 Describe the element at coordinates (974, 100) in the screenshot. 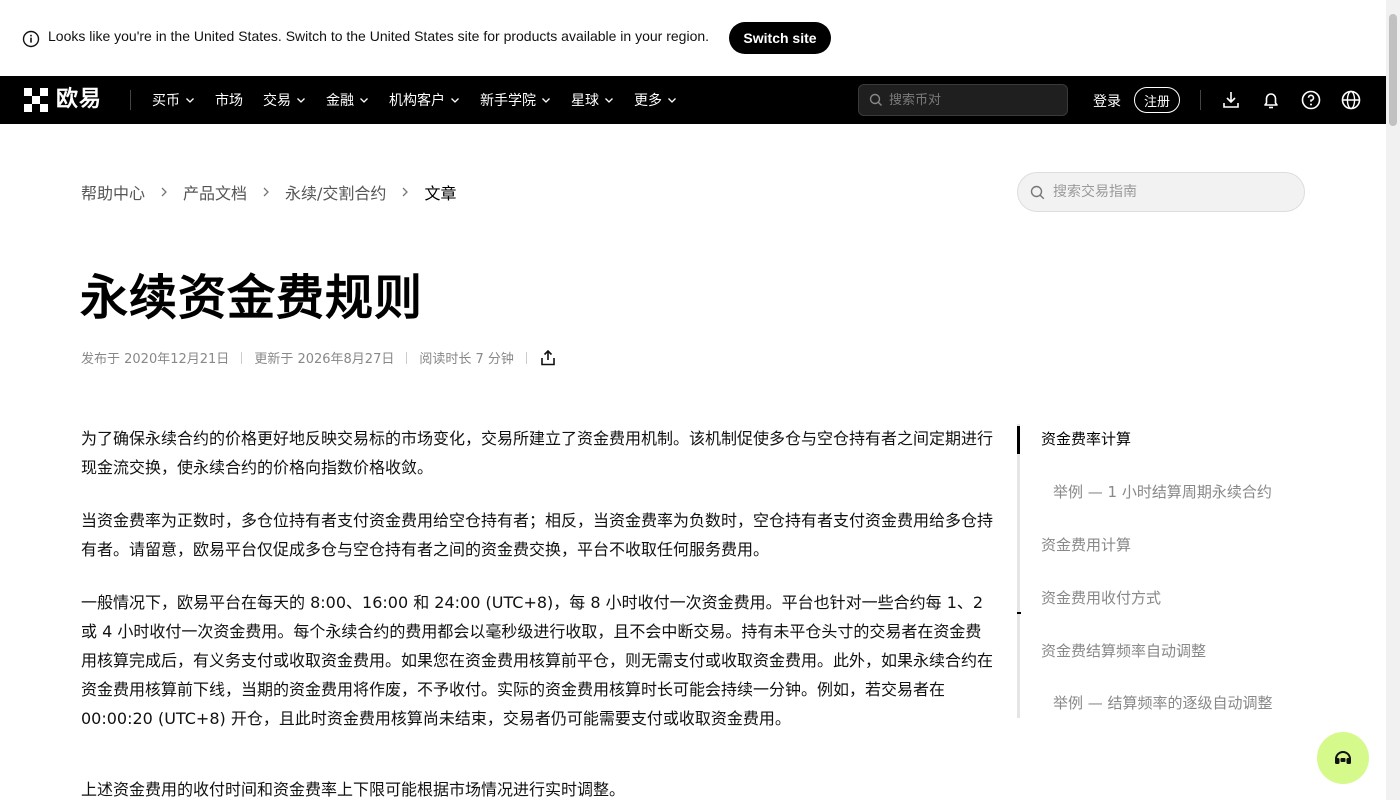

I see `coin-search-input` at that location.